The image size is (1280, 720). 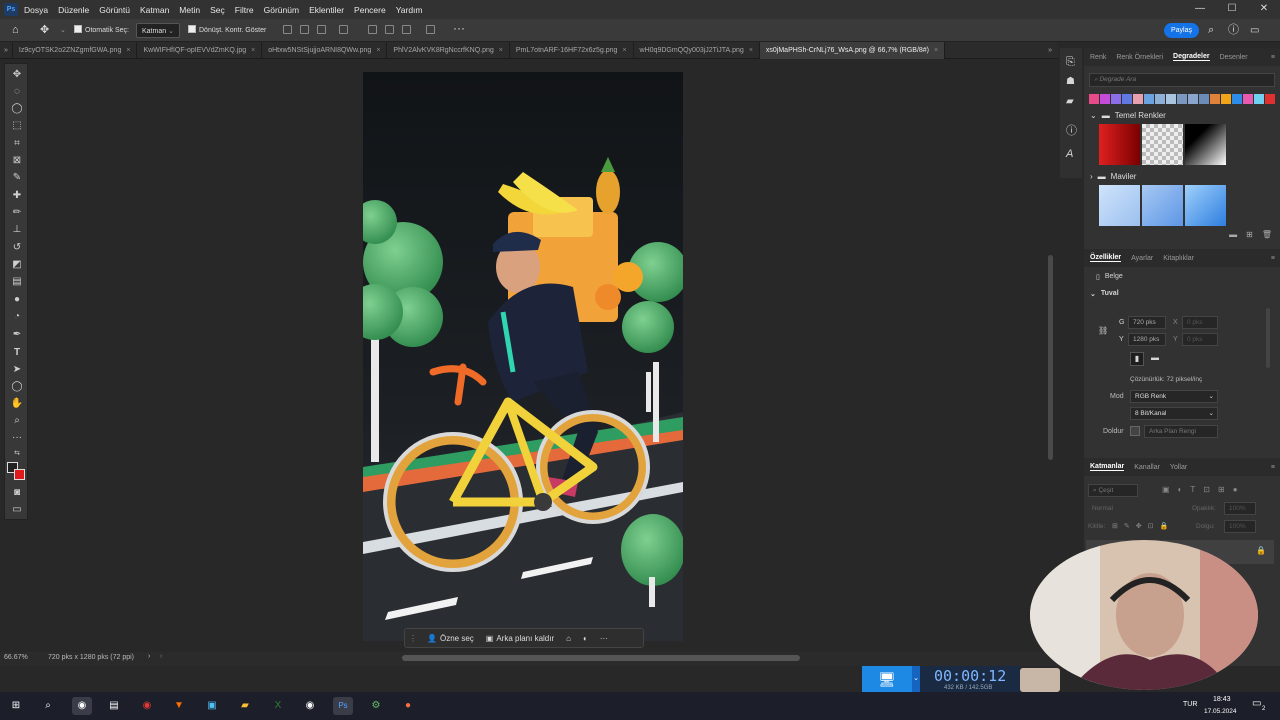 What do you see at coordinates (604, 638) in the screenshot?
I see `more-options-icon: ···` at bounding box center [604, 638].